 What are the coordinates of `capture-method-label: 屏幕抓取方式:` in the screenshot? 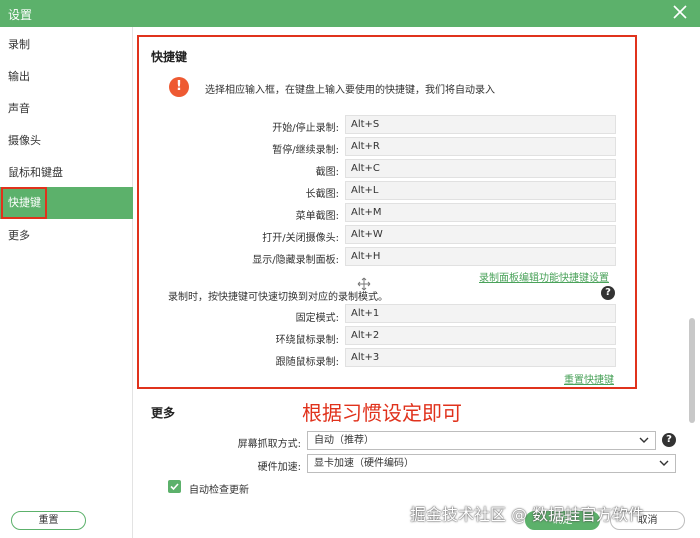 It's located at (269, 444).